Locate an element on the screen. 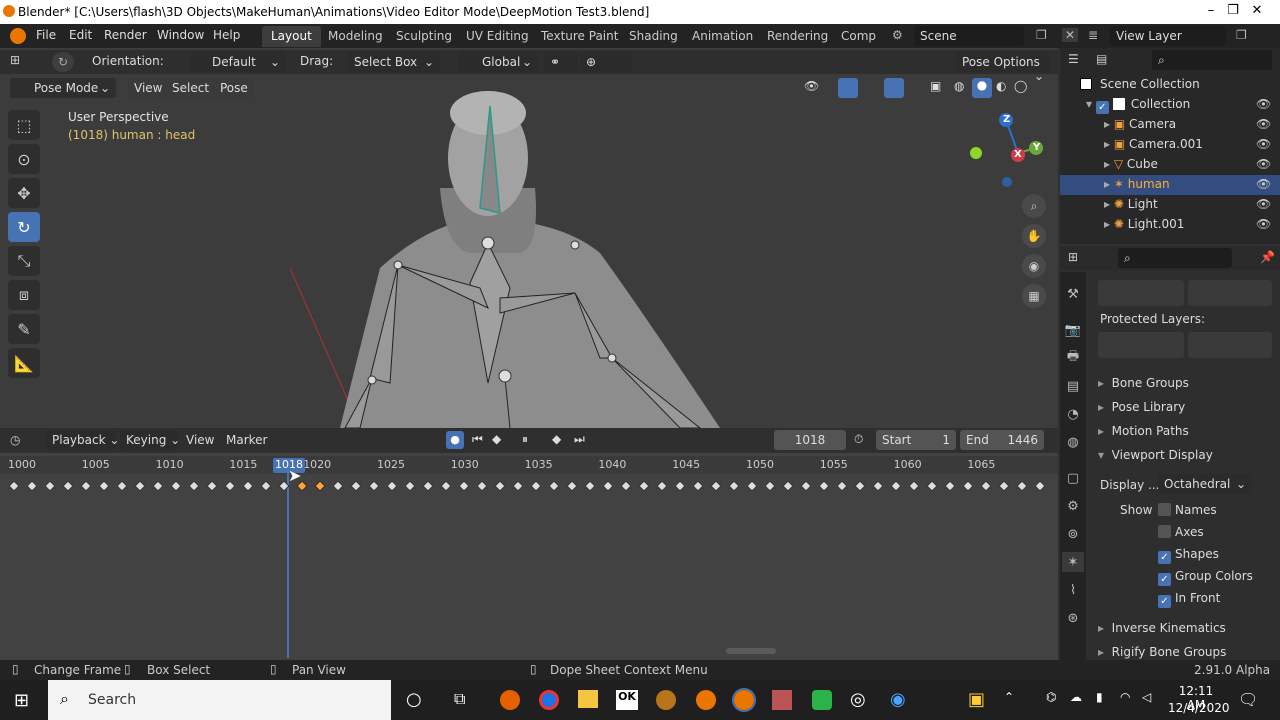 This screenshot has height=720, width=1280. view-layer-tab-icon: ▤ is located at coordinates (1073, 386).